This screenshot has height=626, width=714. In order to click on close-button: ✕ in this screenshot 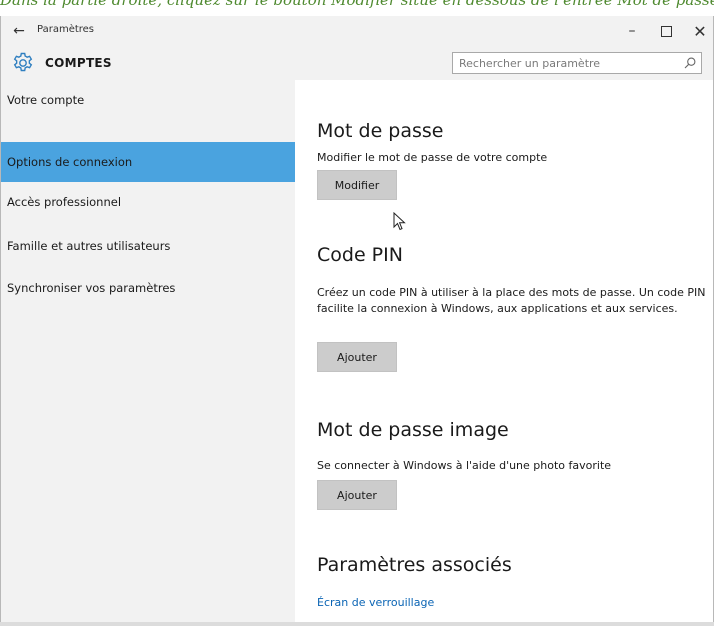, I will do `click(699, 31)`.